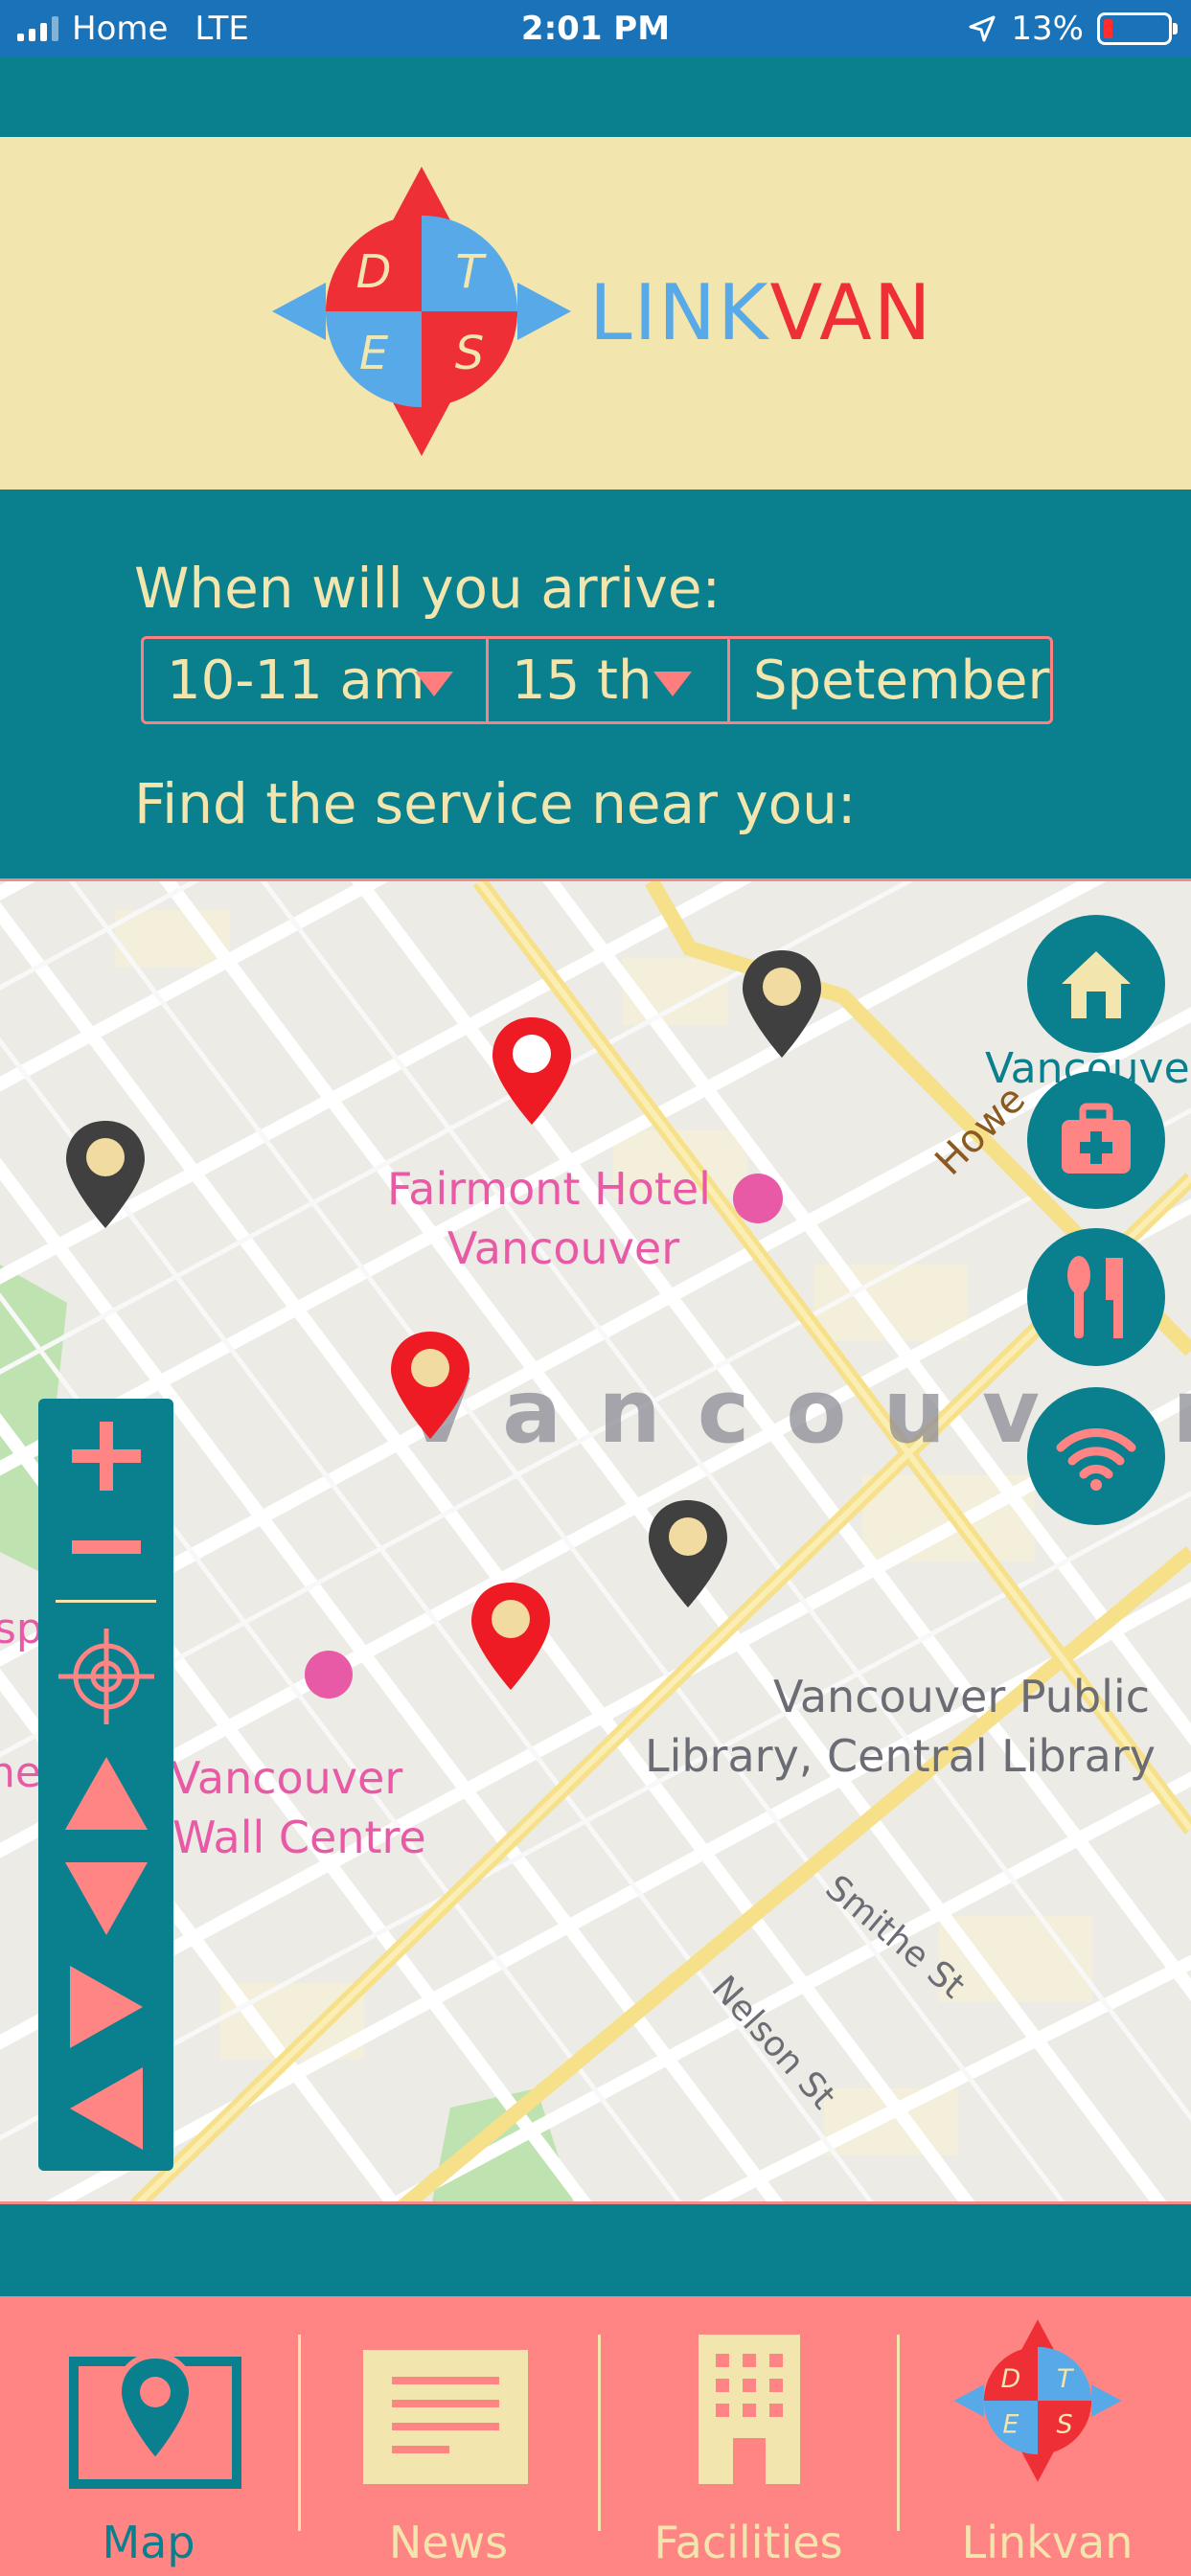  Describe the element at coordinates (155, 2420) in the screenshot. I see `map-pin-icon` at that location.